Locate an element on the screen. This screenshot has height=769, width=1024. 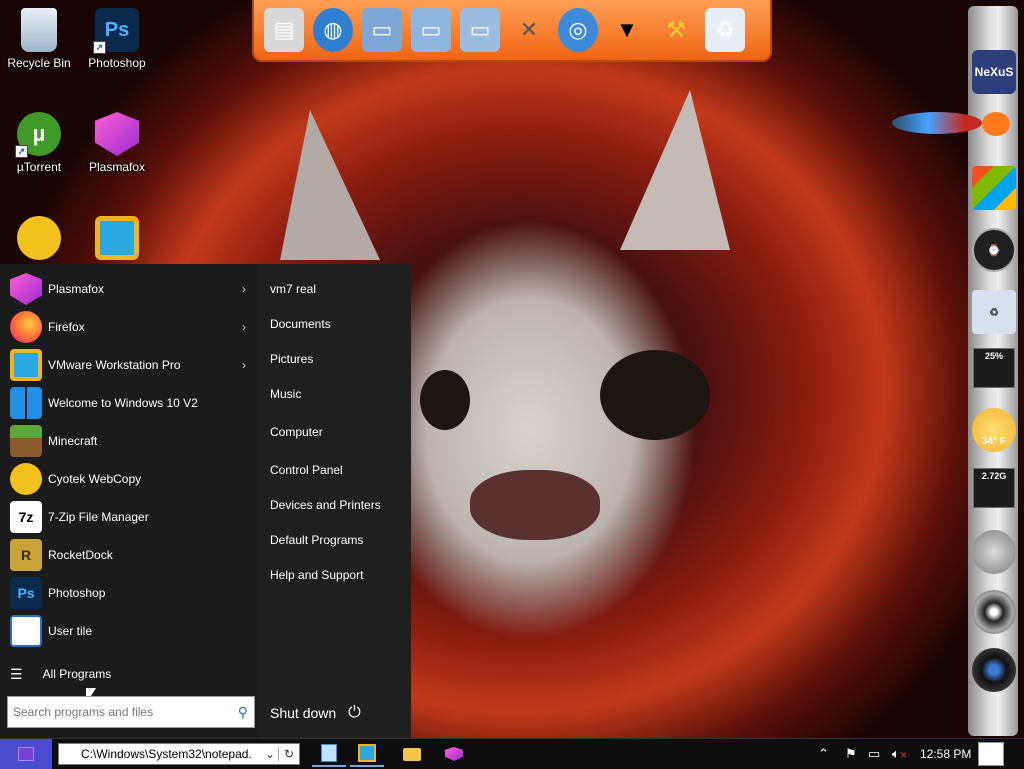
tshirt-icon: ▼ is located at coordinates (627, 30).